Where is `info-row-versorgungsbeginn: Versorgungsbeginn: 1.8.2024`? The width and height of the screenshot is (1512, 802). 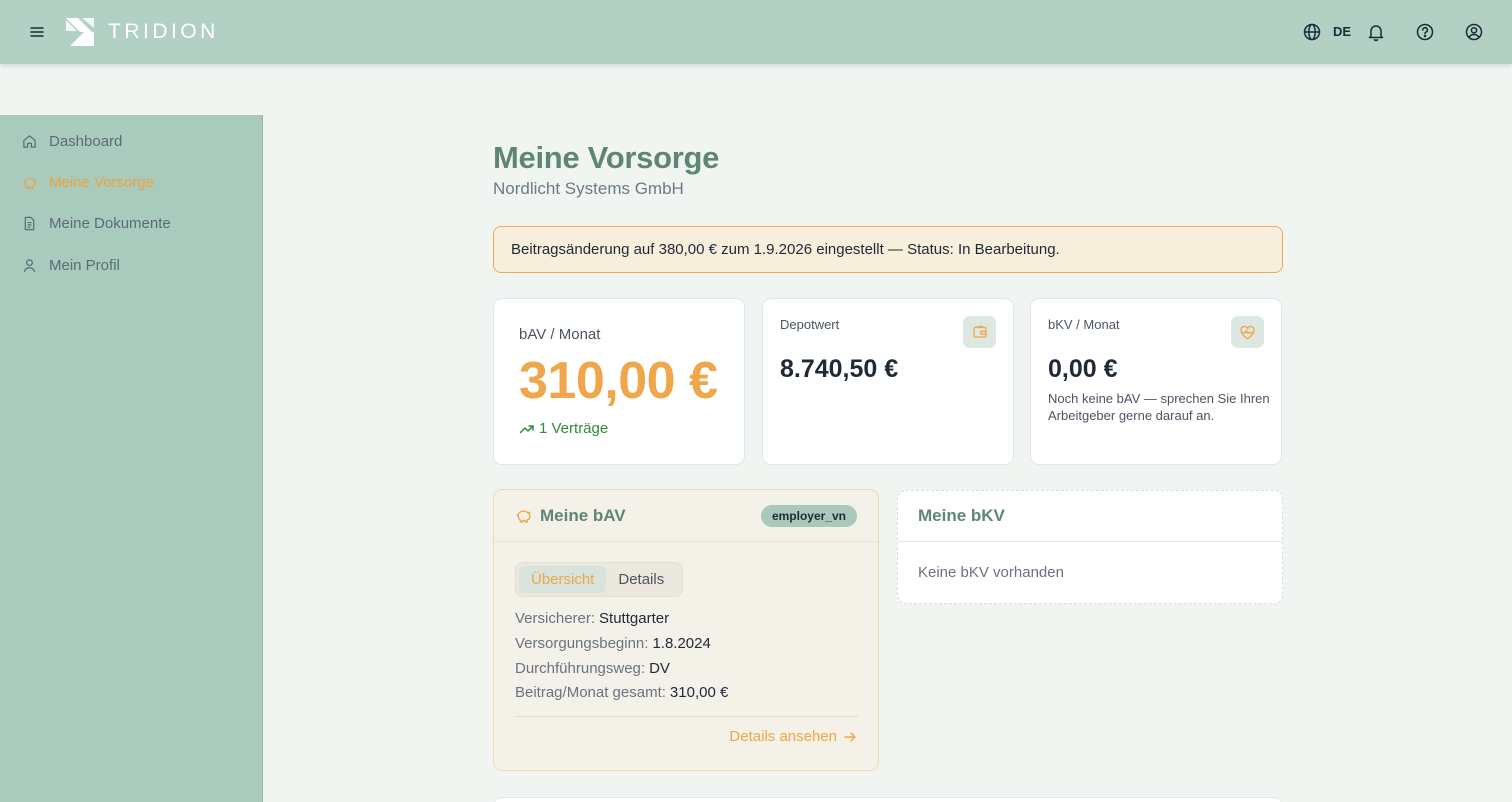
info-row-versorgungsbeginn: Versorgungsbeginn: 1.8.2024 is located at coordinates (613, 643).